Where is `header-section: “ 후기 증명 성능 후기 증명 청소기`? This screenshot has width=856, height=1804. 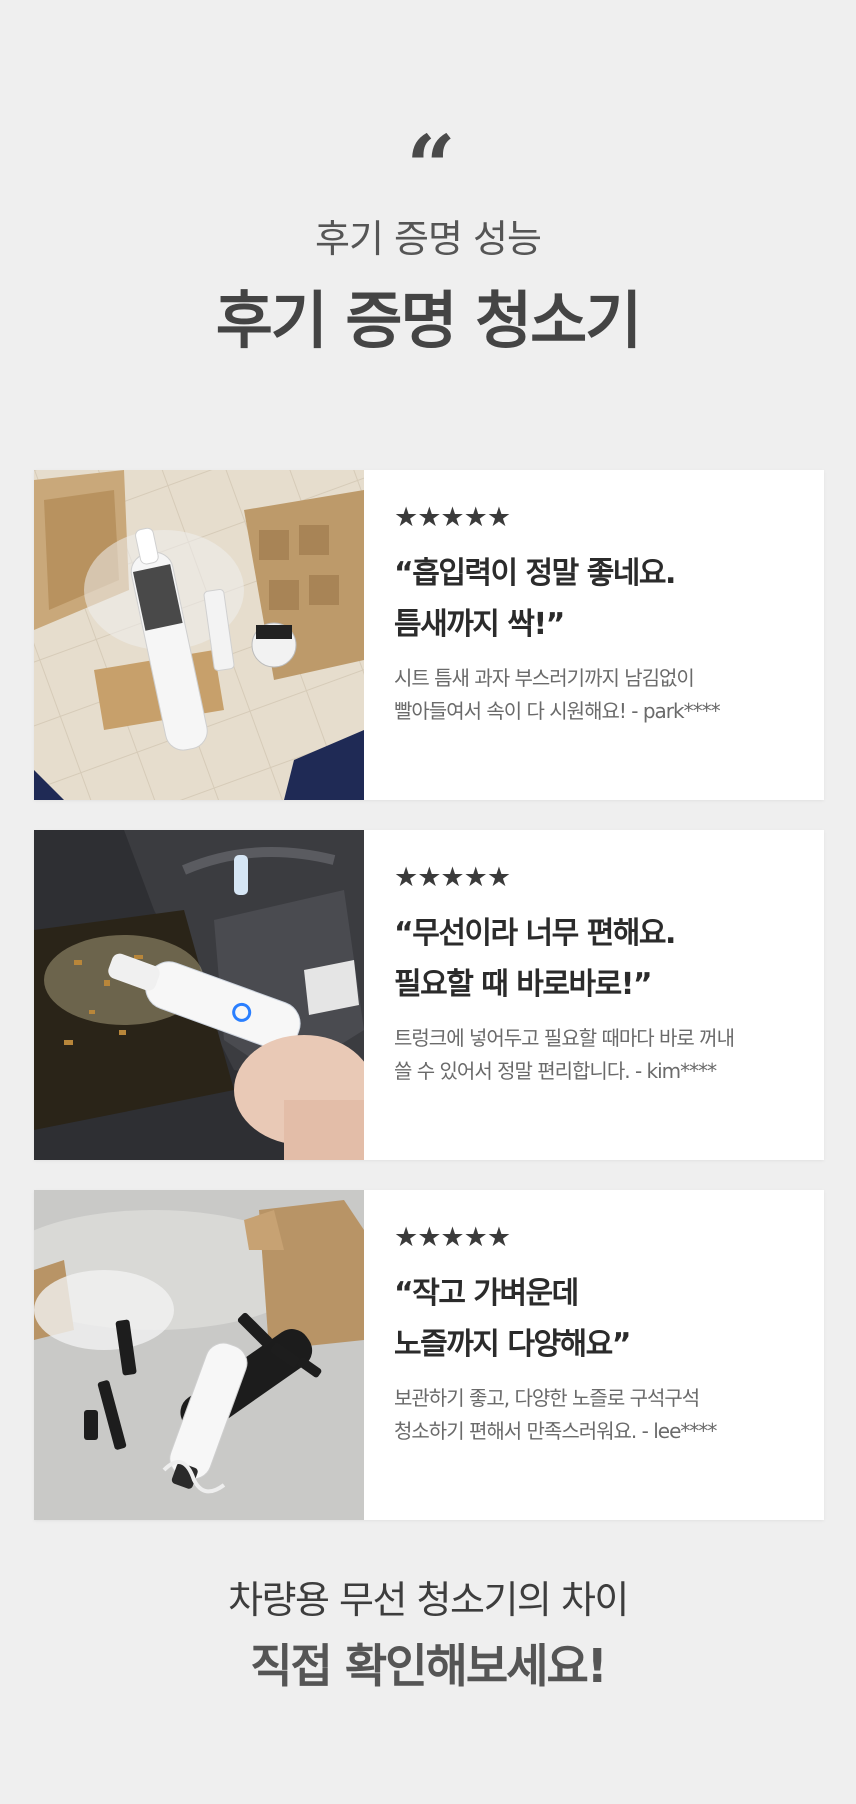
header-section: “ 후기 증명 성능 후기 증명 청소기 is located at coordinates (428, 237).